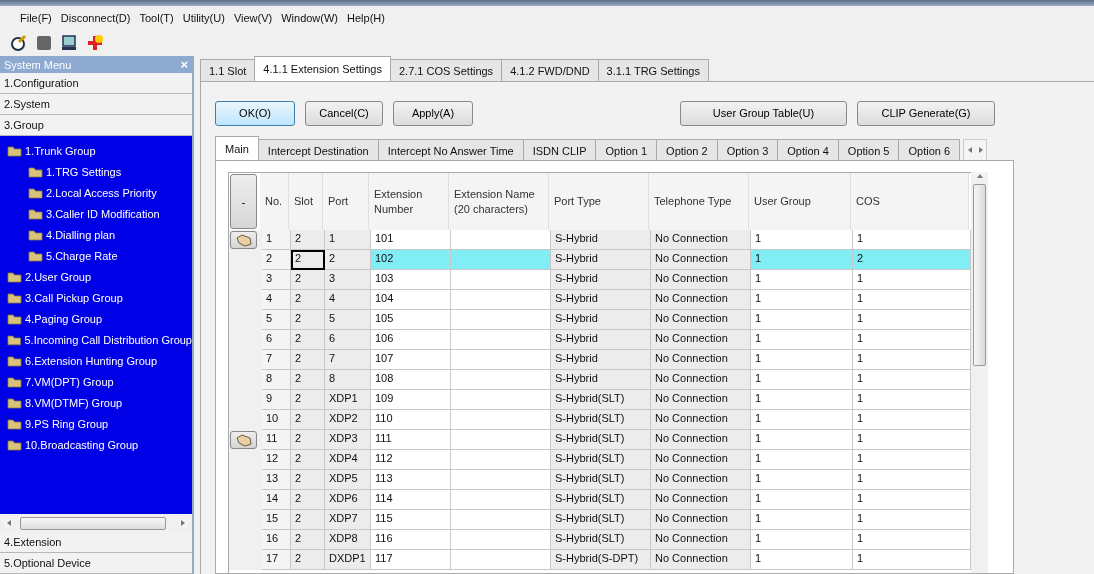 The image size is (1094, 574). Describe the element at coordinates (348, 520) in the screenshot. I see `table-cell: XDP7` at that location.